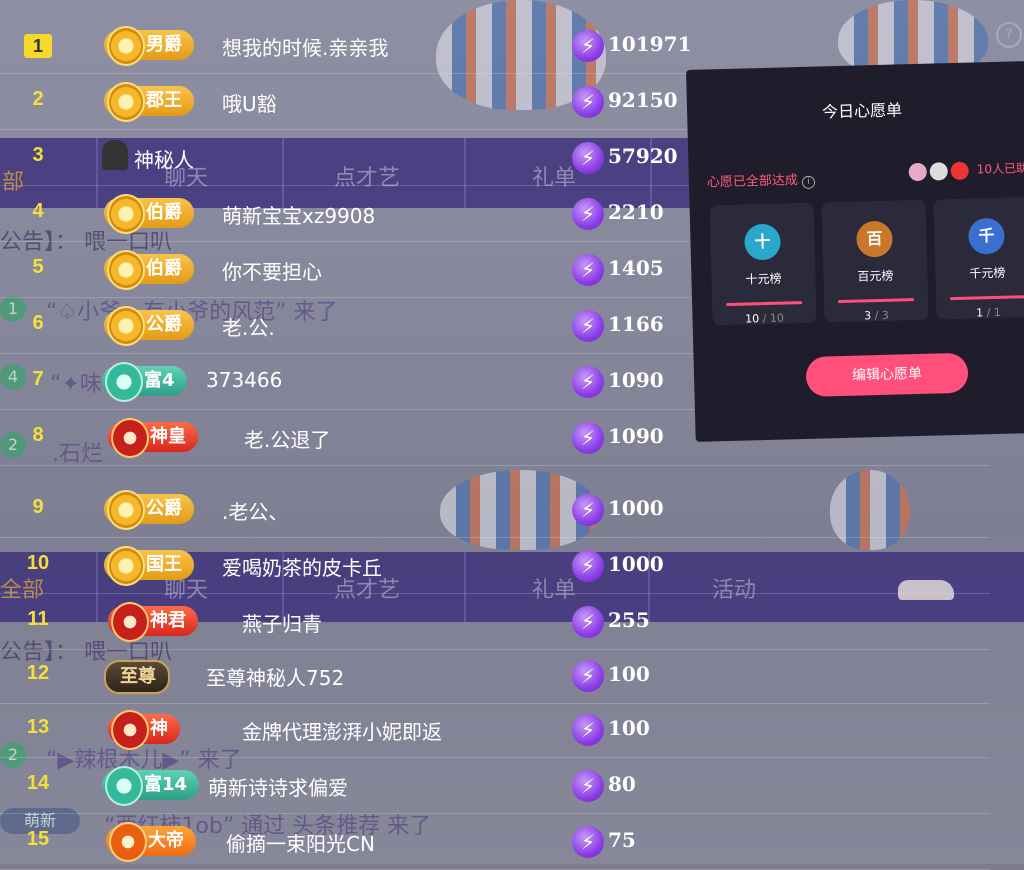 The image size is (1024, 870). What do you see at coordinates (763, 264) in the screenshot?
I see `wish-card-ten: 十 十元榜 10 / 10` at bounding box center [763, 264].